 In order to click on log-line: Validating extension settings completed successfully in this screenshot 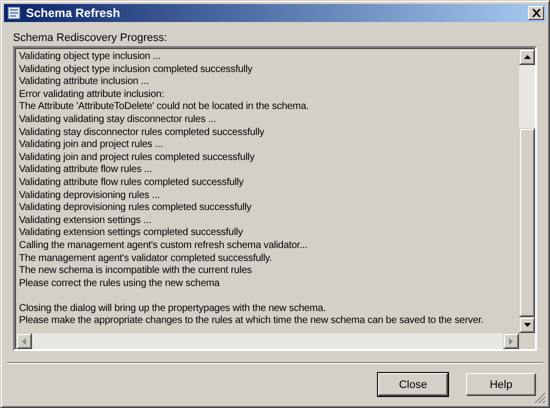, I will do `click(131, 233)`.